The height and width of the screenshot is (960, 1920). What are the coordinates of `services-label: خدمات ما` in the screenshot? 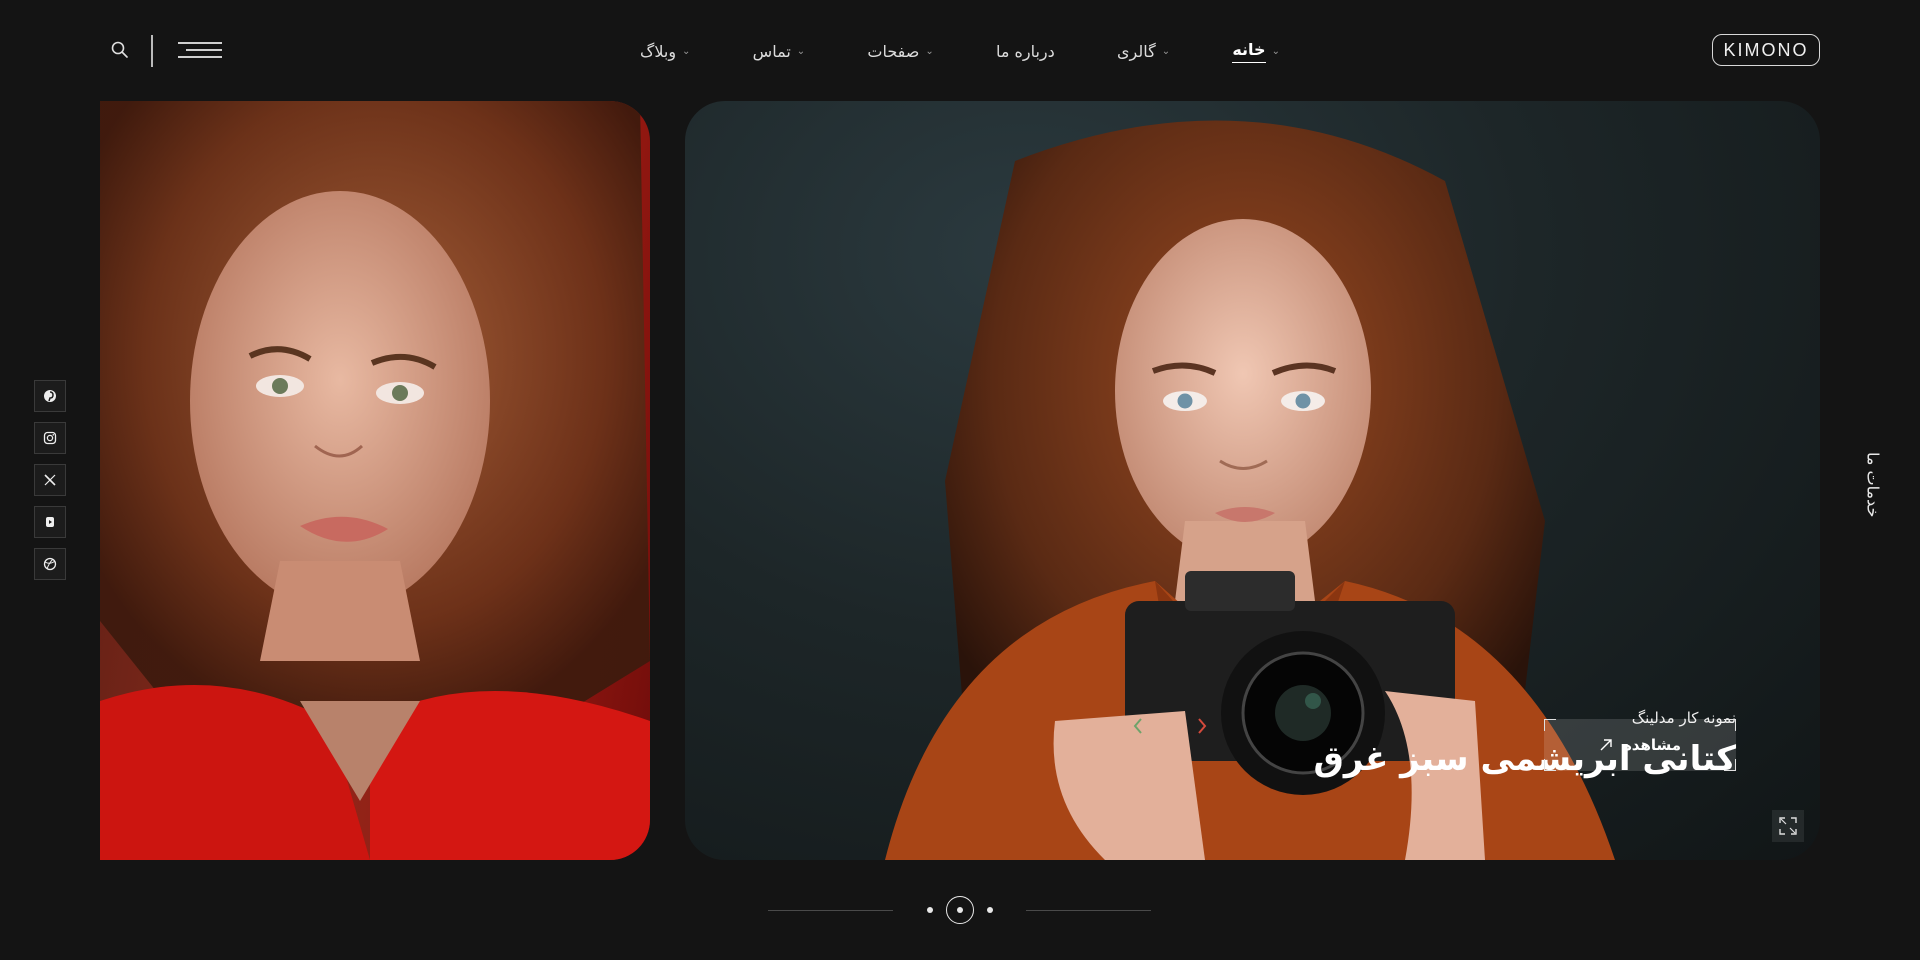 It's located at (1873, 485).